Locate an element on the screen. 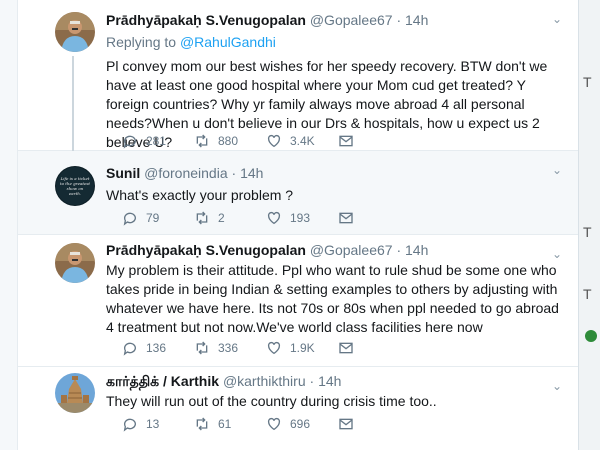 The height and width of the screenshot is (450, 600). tweet-header: Sunil @foroneindia · 14h is located at coordinates (338, 173).